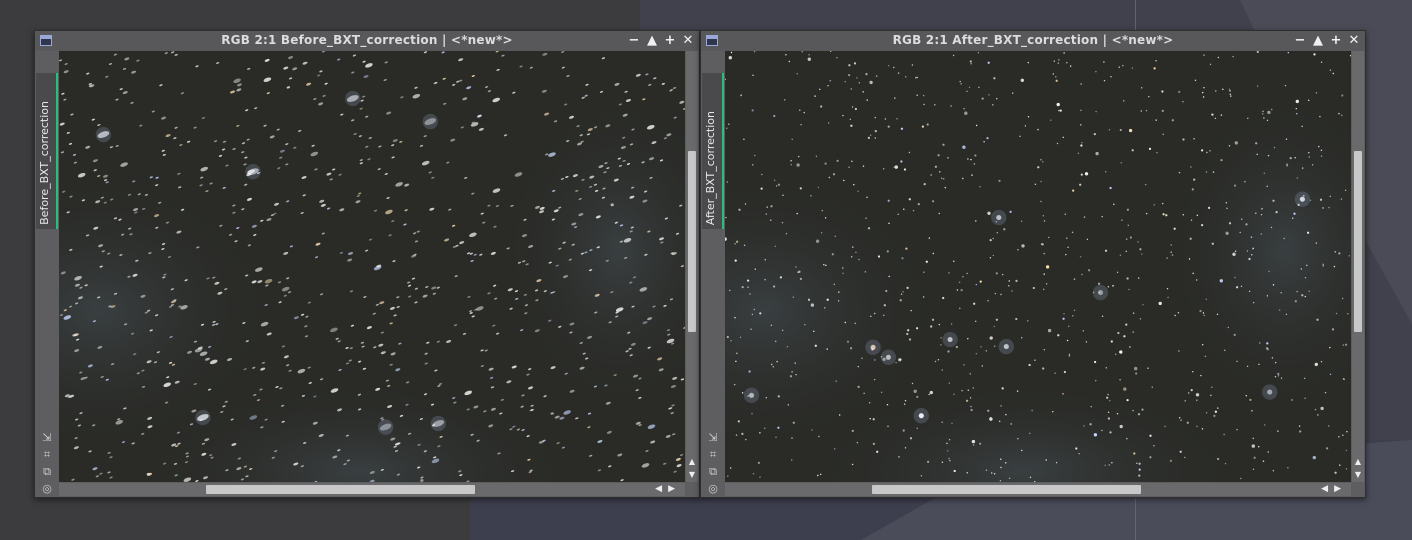 This screenshot has height=540, width=1412. What do you see at coordinates (713, 151) in the screenshot?
I see `view-identifier-tab: After_BXT_correction` at bounding box center [713, 151].